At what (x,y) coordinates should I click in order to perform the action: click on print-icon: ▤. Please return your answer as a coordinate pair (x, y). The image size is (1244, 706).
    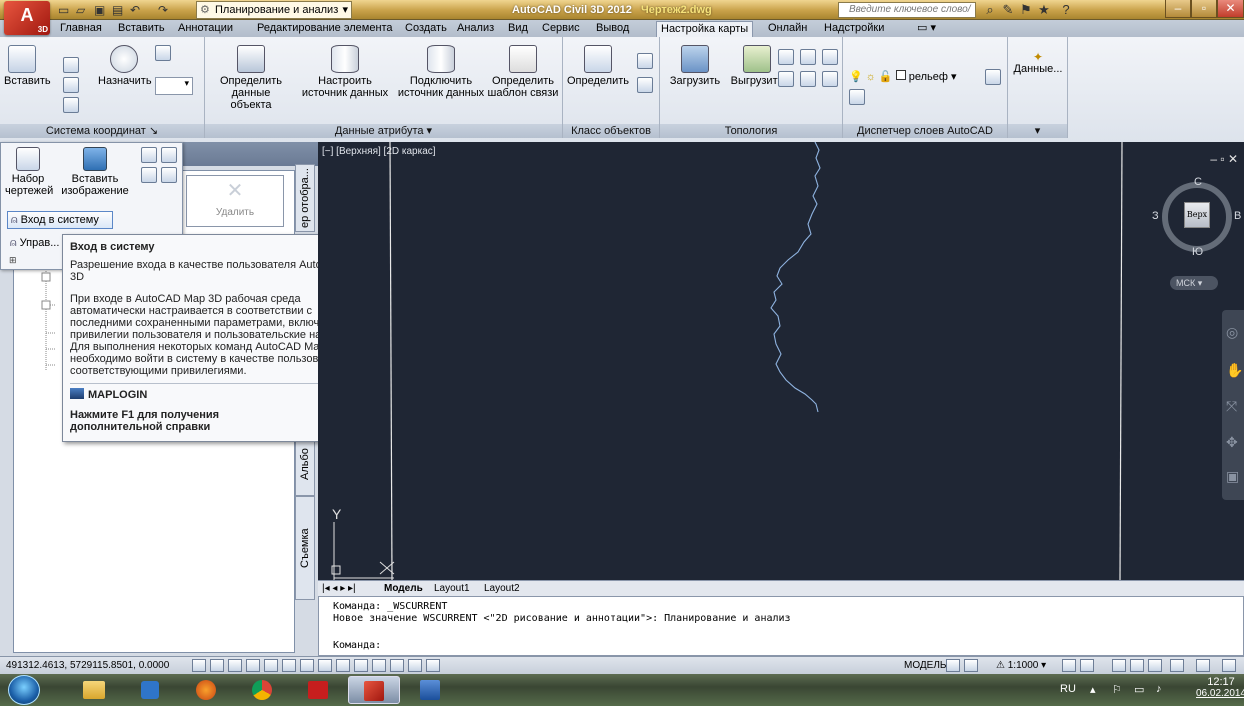
    Looking at the image, I should click on (117, 10).